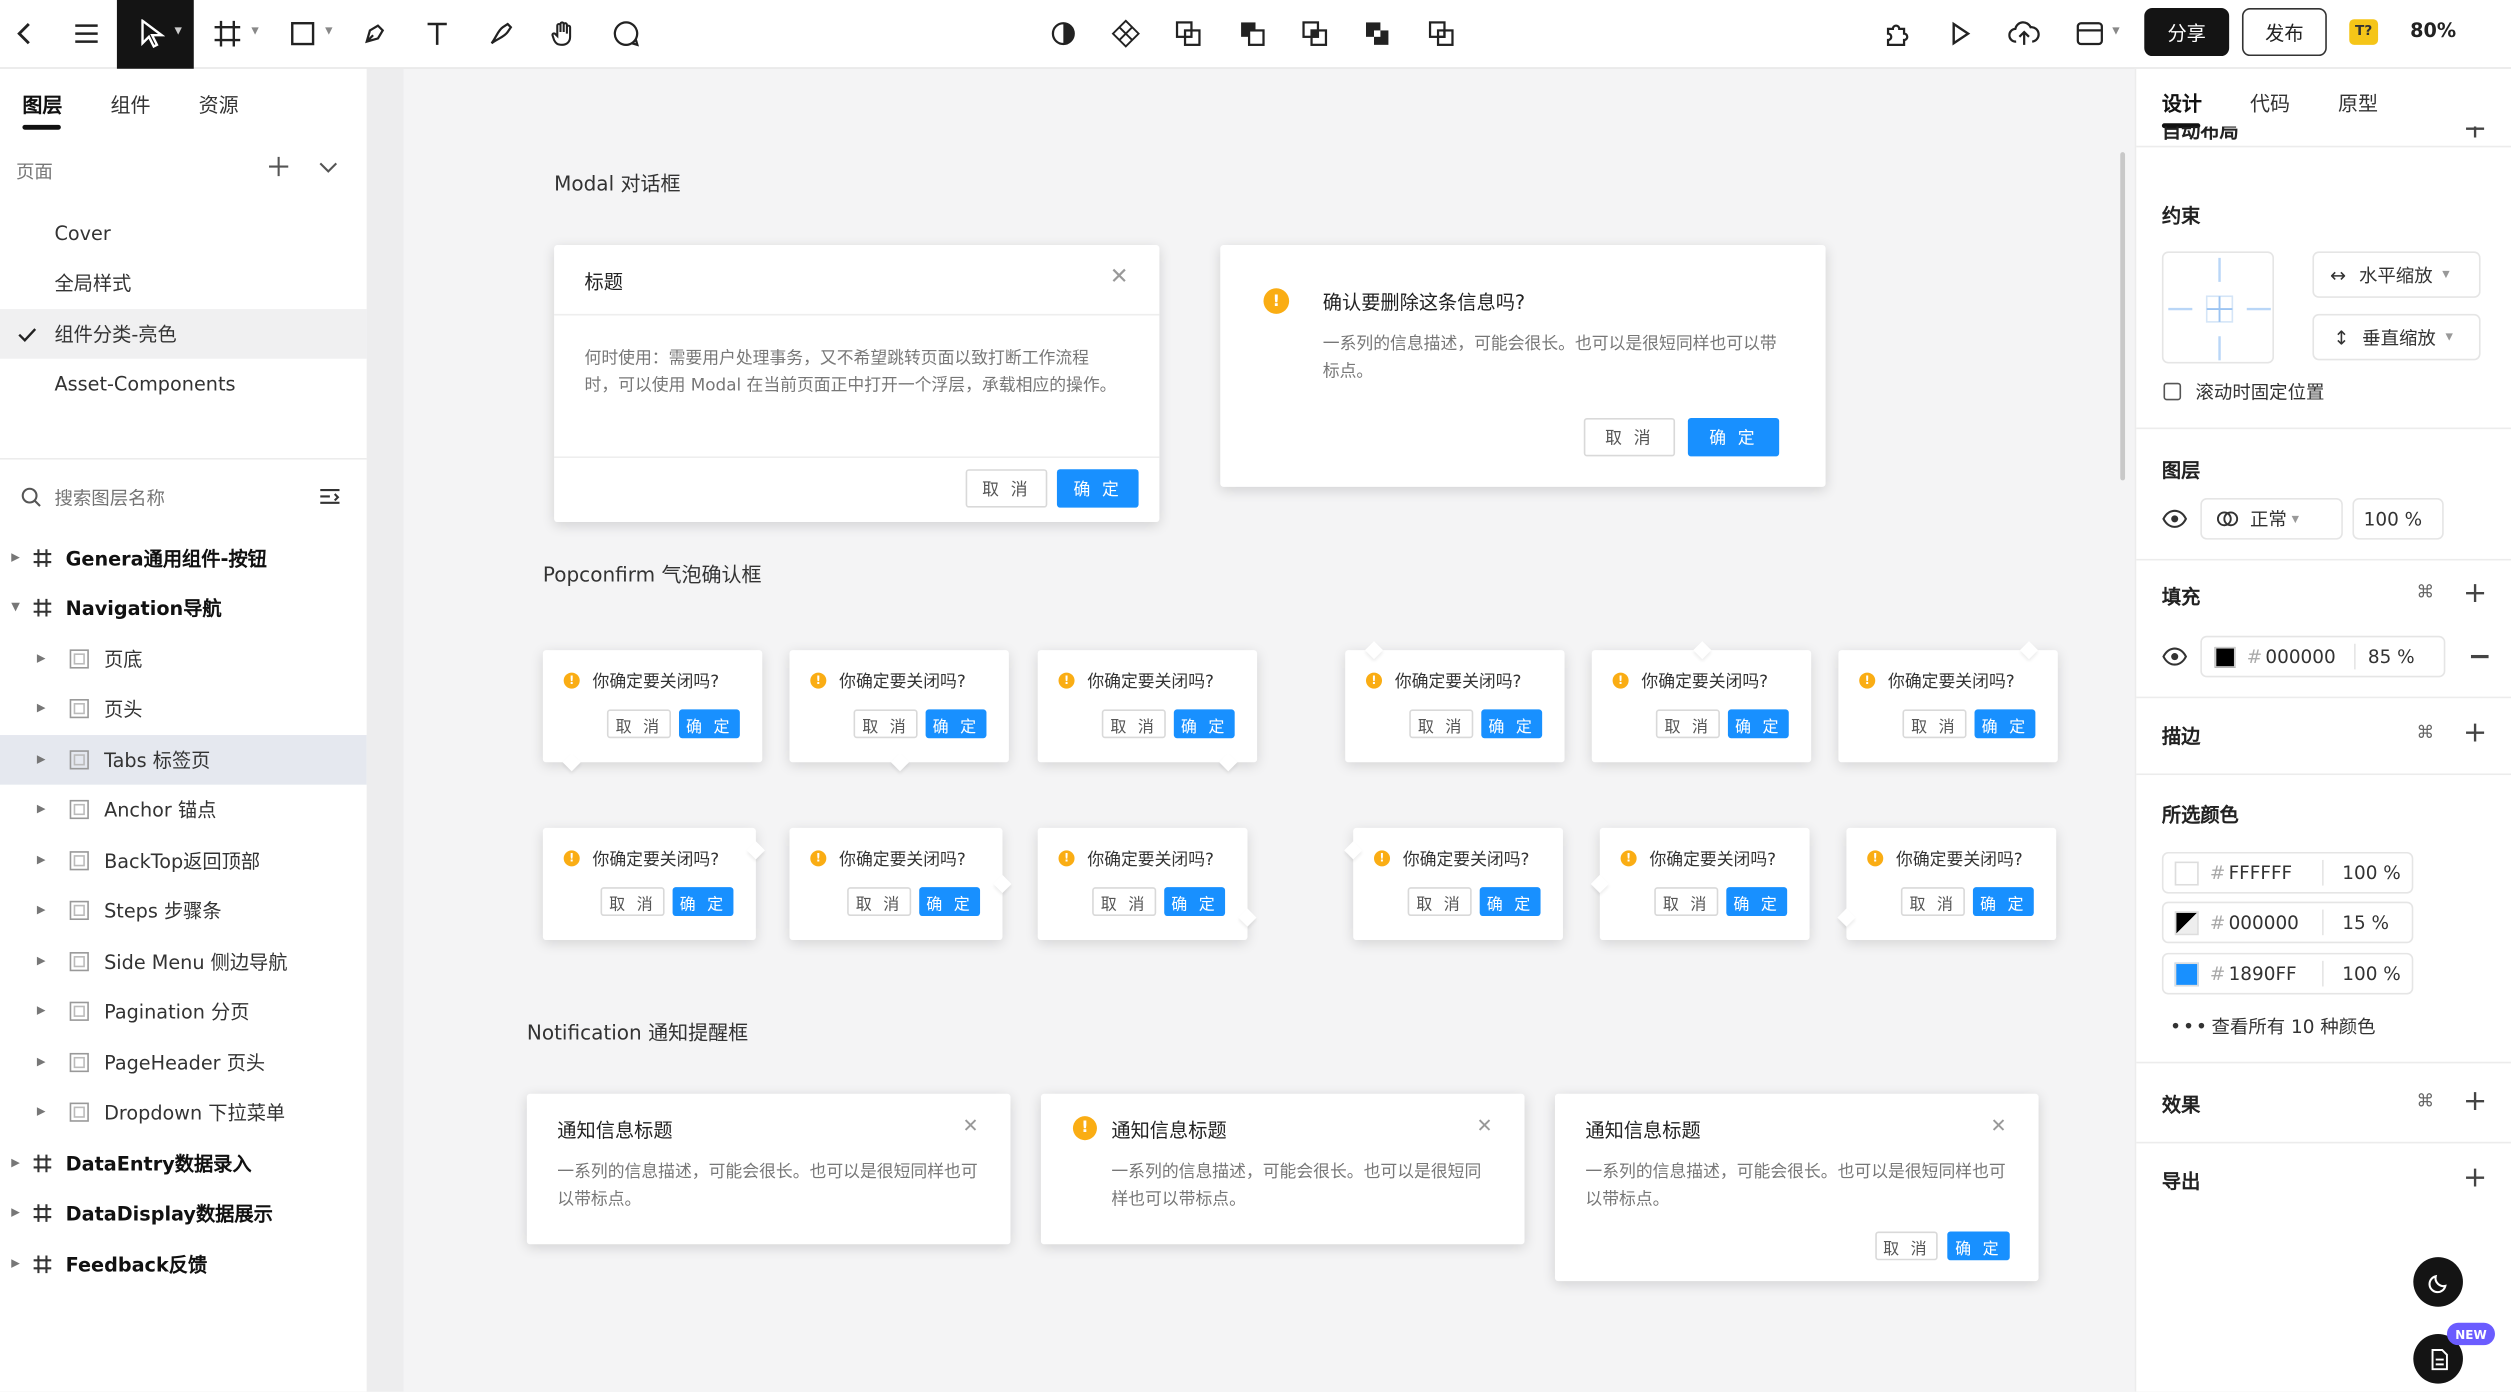 The image size is (2511, 1392). Describe the element at coordinates (2475, 1177) in the screenshot. I see `add-export-icon: +` at that location.